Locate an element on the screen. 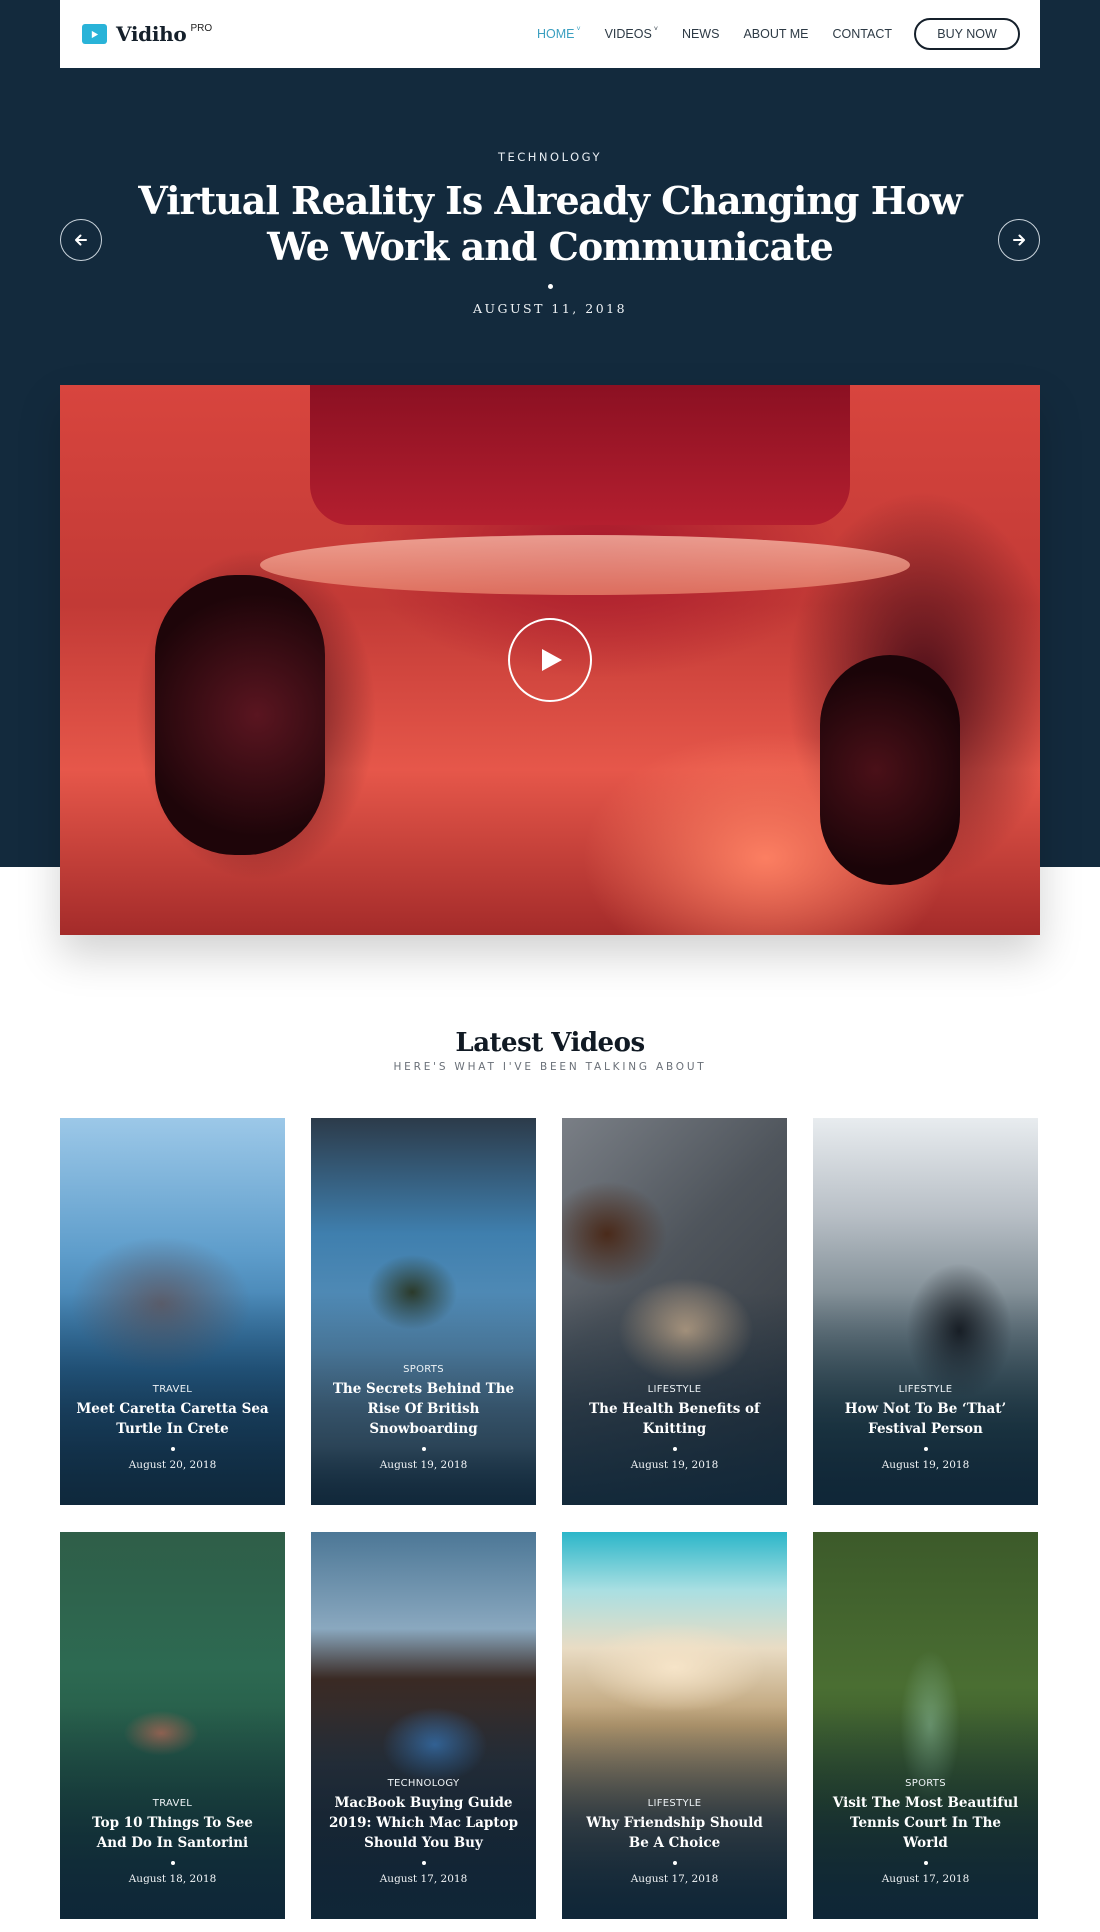 This screenshot has height=1932, width=1100. nav-item-home: HOME ˅ is located at coordinates (559, 33).